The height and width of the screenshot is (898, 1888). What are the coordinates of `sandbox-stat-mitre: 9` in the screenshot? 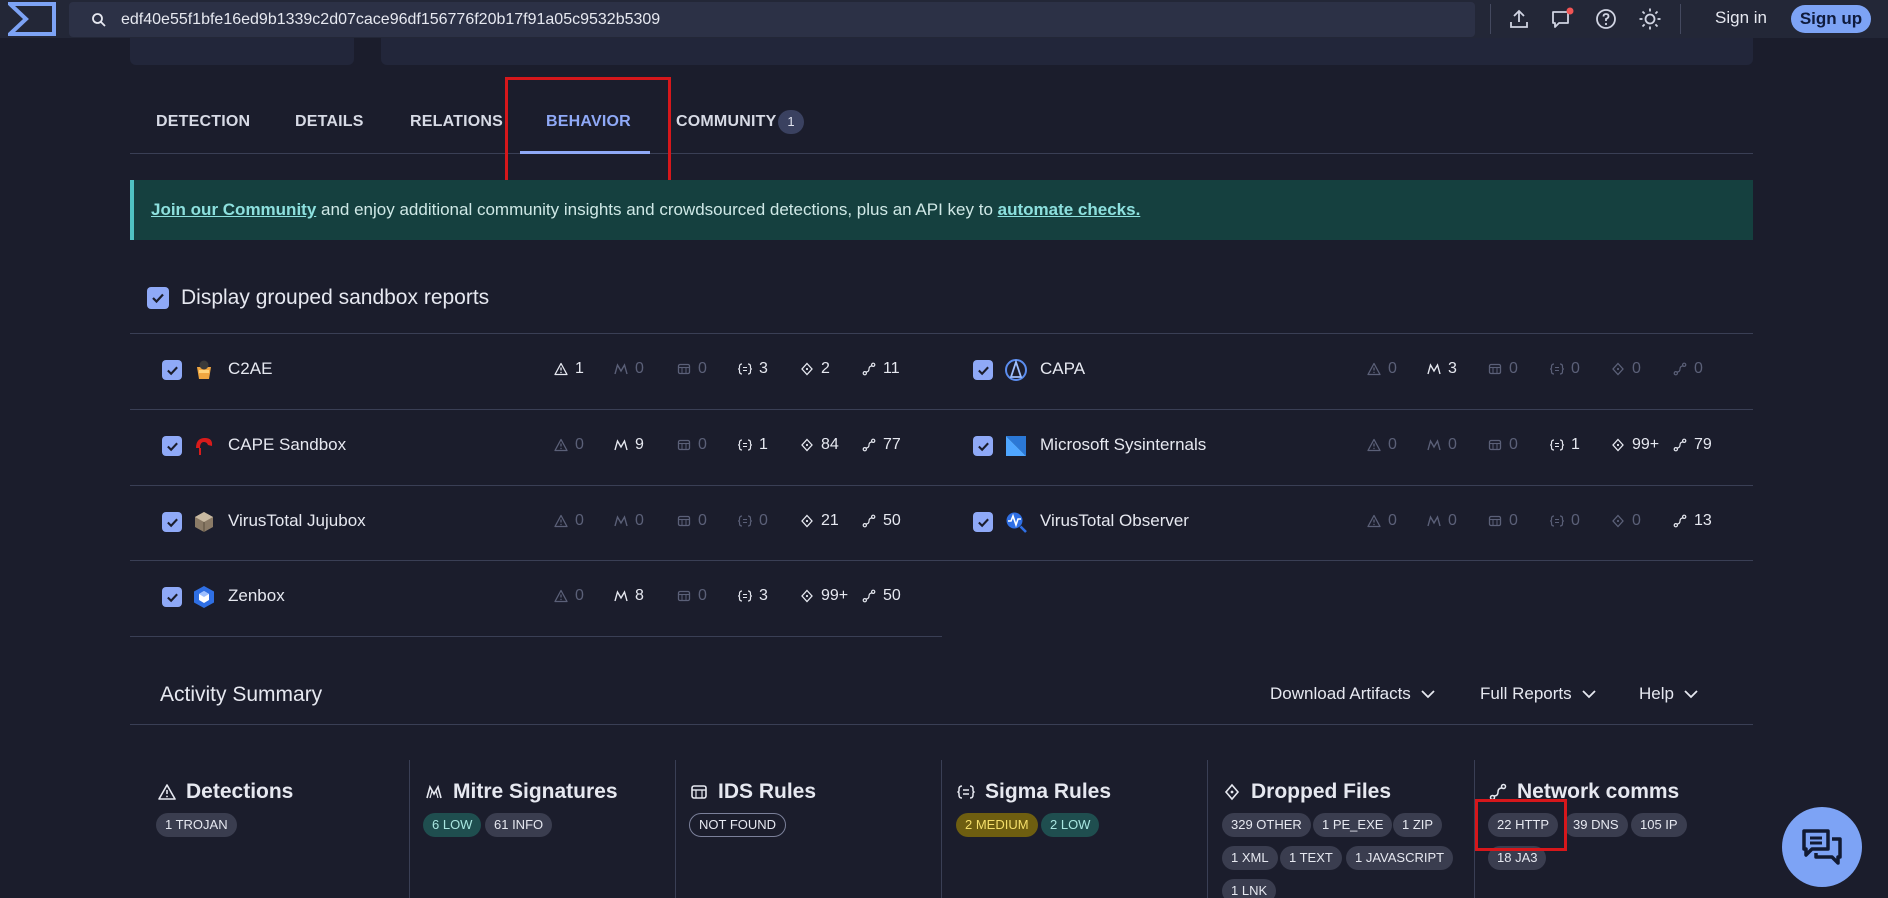 It's located at (629, 445).